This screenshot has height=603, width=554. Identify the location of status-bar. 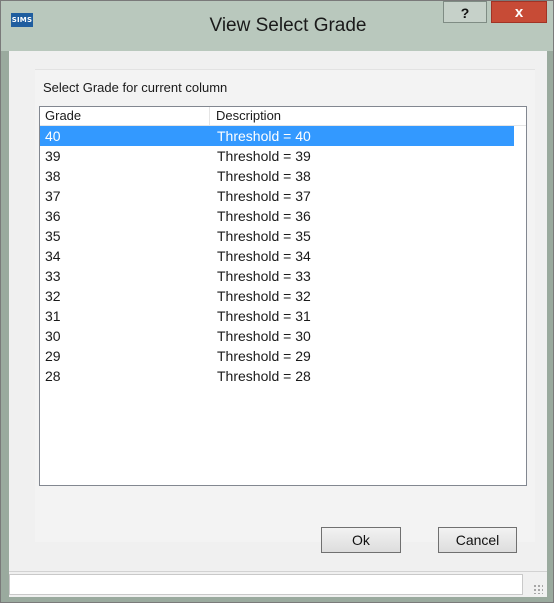
(278, 584).